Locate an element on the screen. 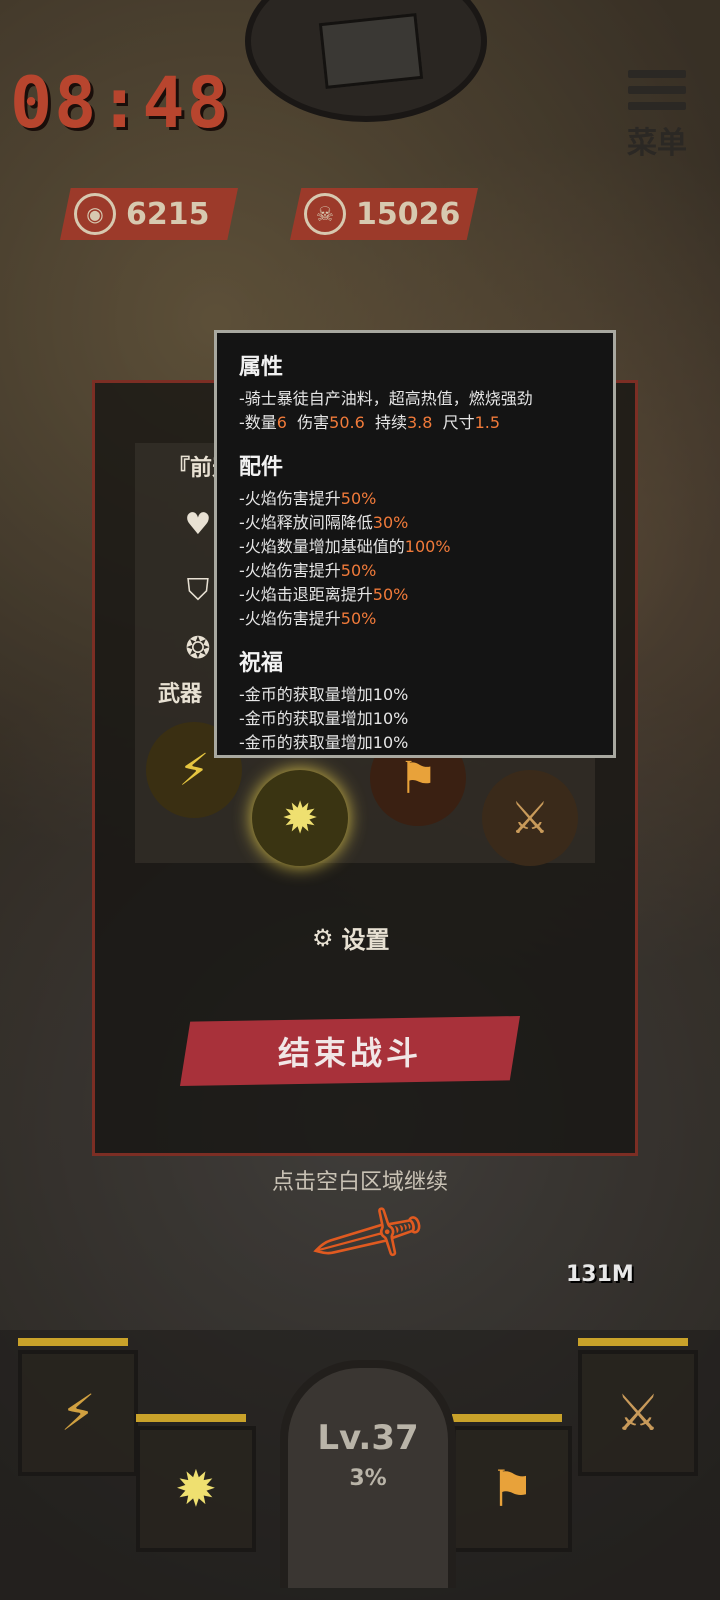 This screenshot has width=720, height=1600. part-item: -火焰击退距离提升50% is located at coordinates (415, 595).